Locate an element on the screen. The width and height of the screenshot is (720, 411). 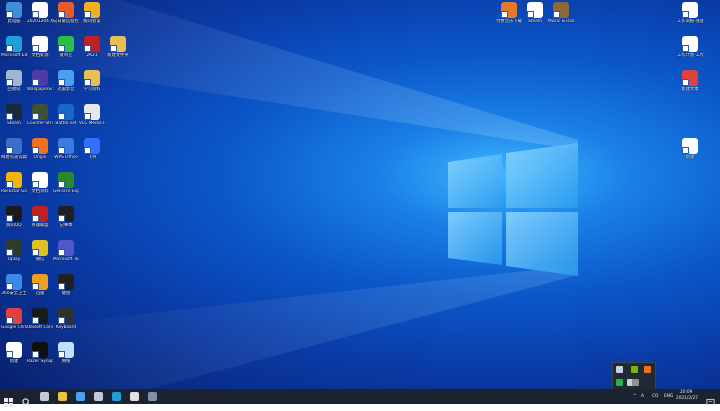
desktop-icon-label: Uplay is located at coordinates (14, 259).